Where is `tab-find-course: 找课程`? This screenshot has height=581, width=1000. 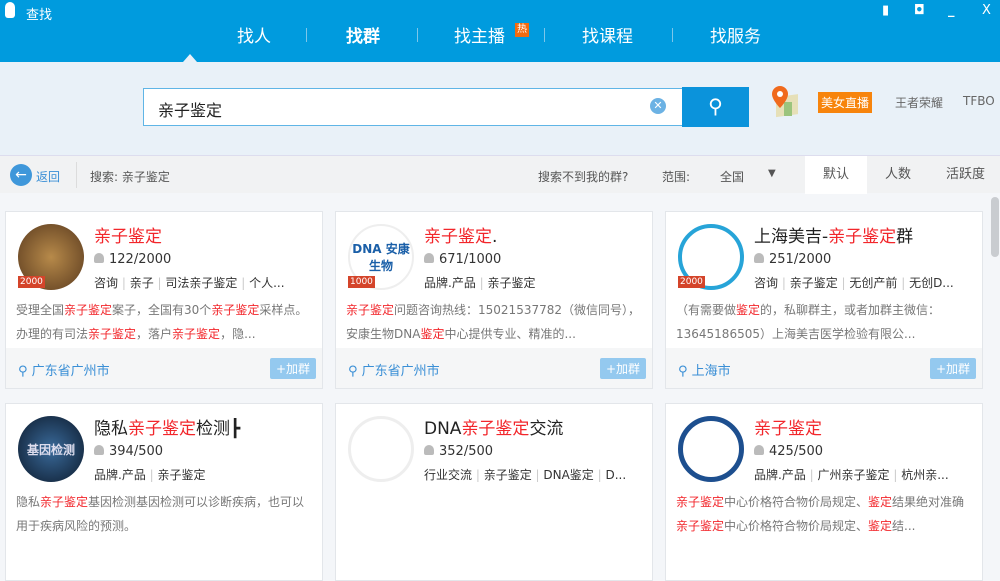
tab-find-course: 找课程 is located at coordinates (607, 34).